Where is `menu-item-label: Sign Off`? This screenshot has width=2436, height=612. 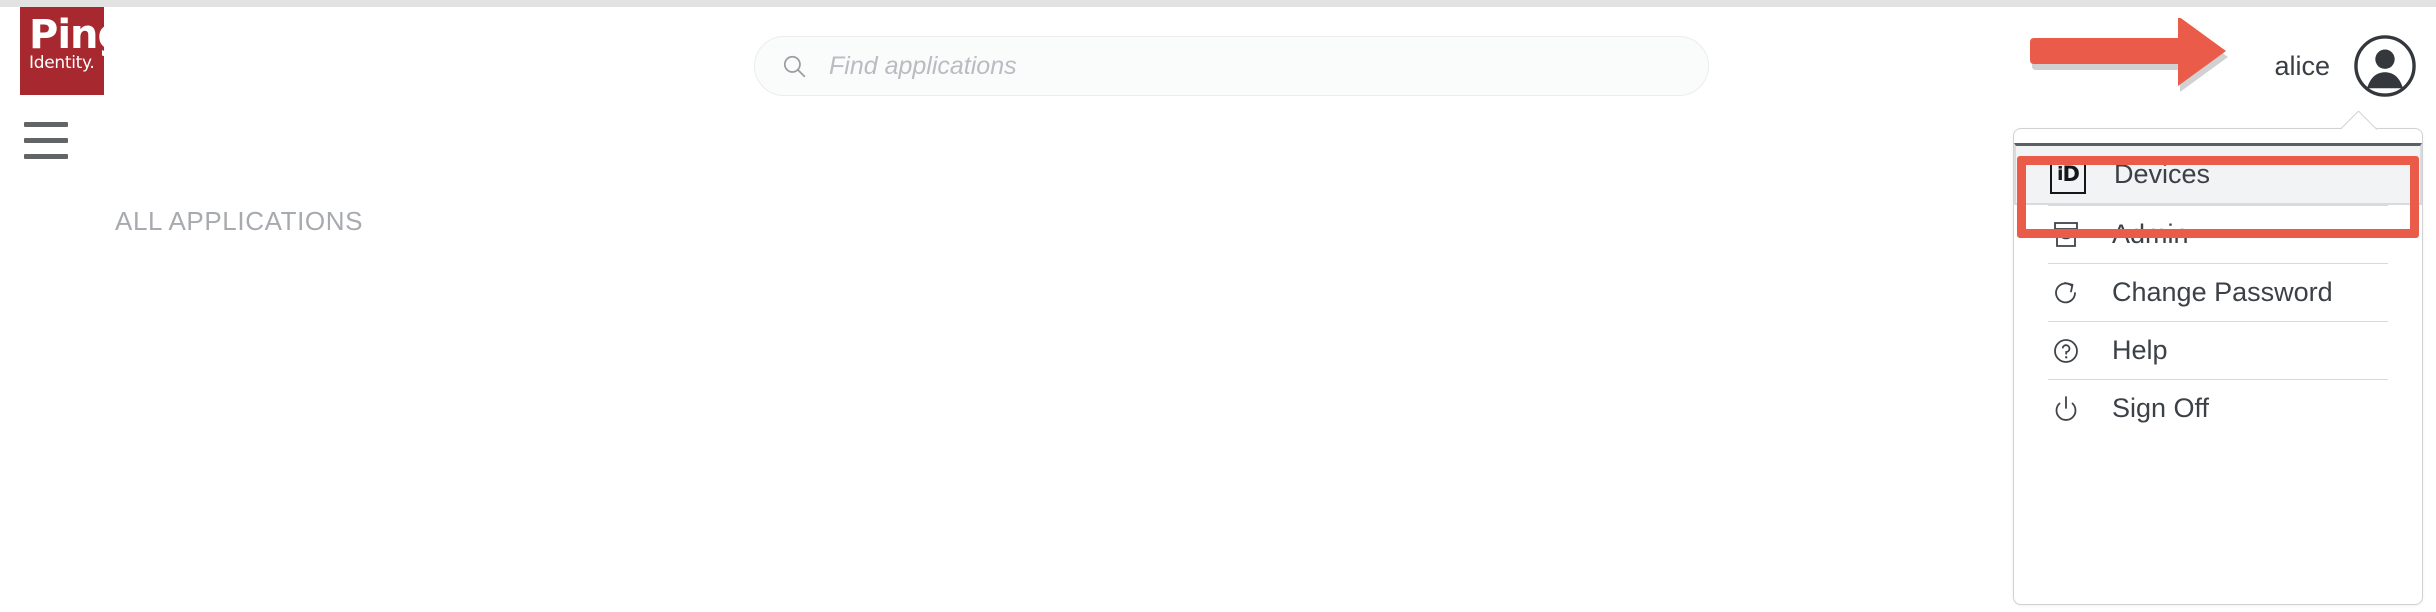 menu-item-label: Sign Off is located at coordinates (2161, 408).